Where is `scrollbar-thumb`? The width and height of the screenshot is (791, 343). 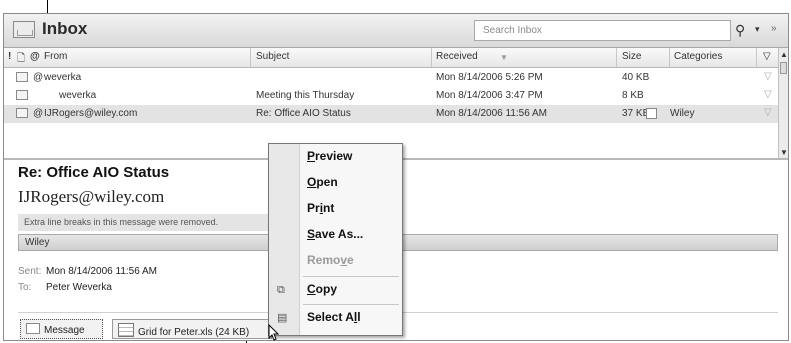 scrollbar-thumb is located at coordinates (783, 68).